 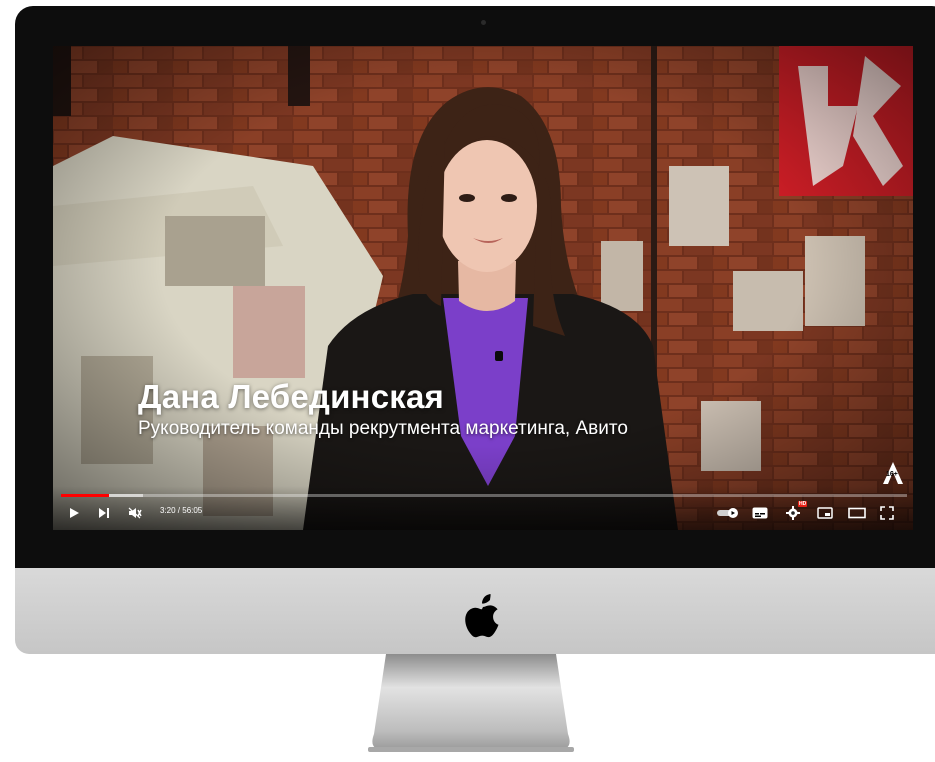 What do you see at coordinates (483, 508) in the screenshot?
I see `player-controls: 3:20 / 56:05 HD` at bounding box center [483, 508].